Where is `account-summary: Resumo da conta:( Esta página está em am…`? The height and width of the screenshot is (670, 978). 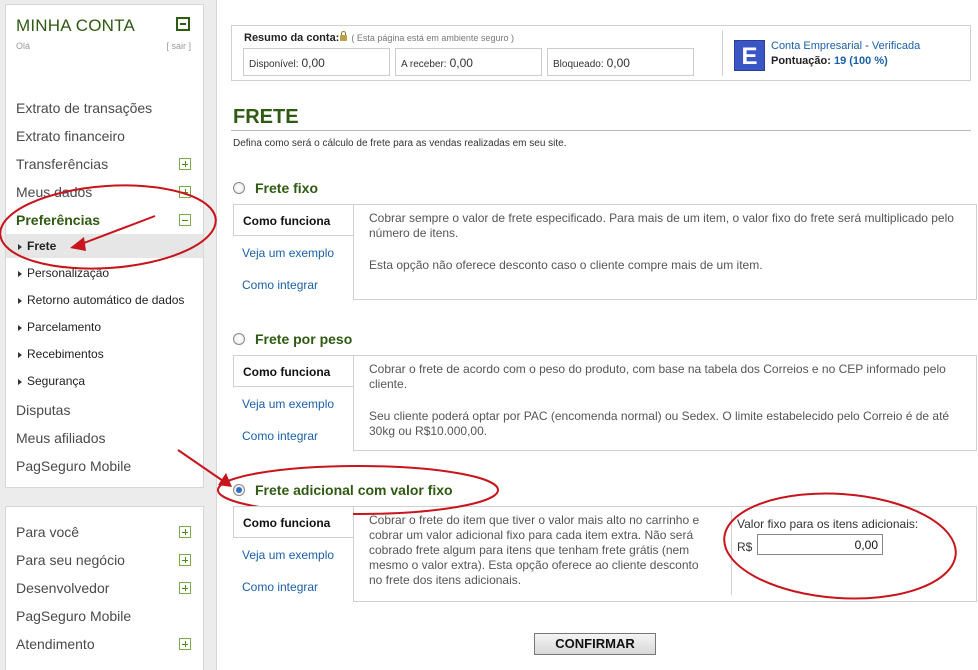 account-summary: Resumo da conta:( Esta página está em am… is located at coordinates (601, 53).